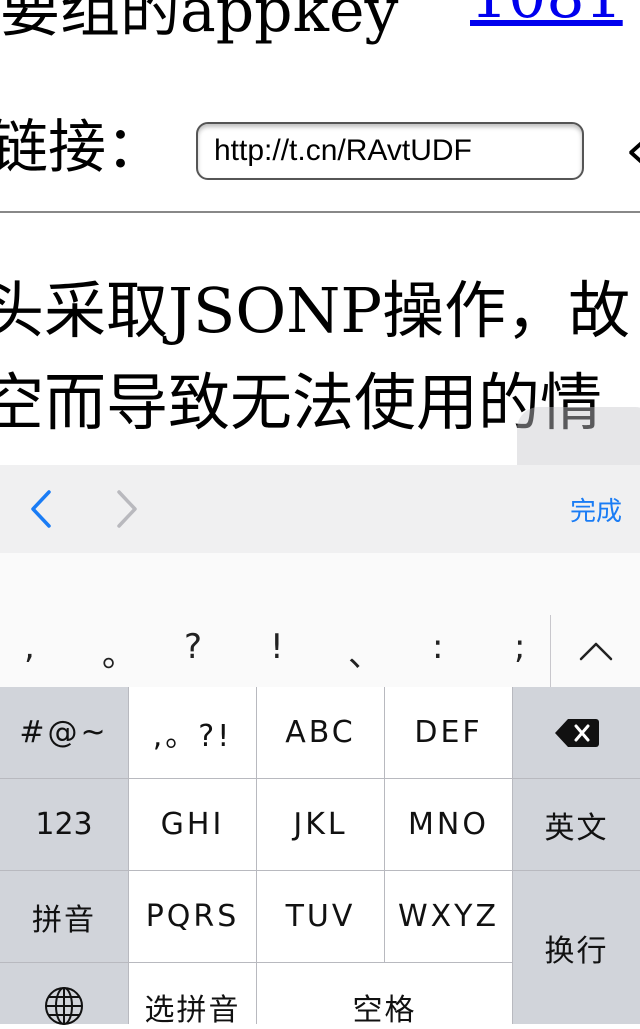  What do you see at coordinates (320, 824) in the screenshot?
I see `key-jkl: JKL` at bounding box center [320, 824].